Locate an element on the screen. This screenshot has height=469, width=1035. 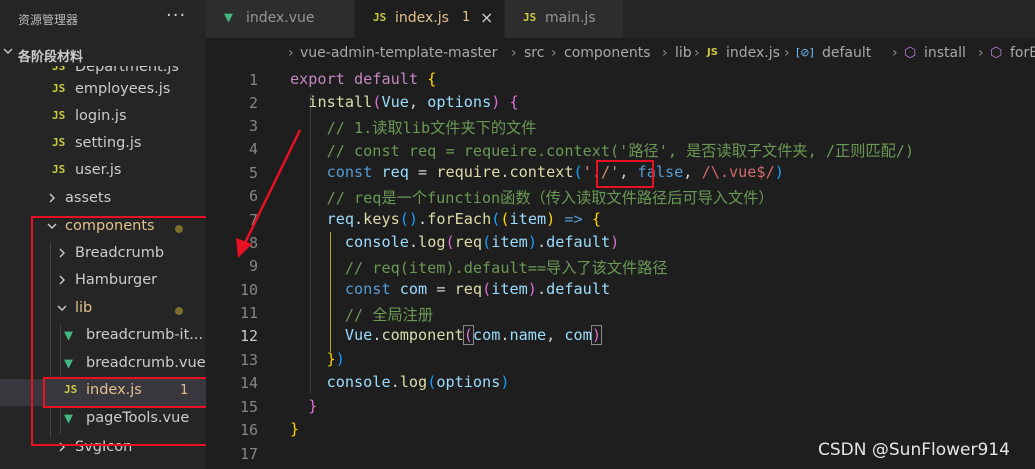
watermark: CSDN @SunFlower914 is located at coordinates (914, 450).